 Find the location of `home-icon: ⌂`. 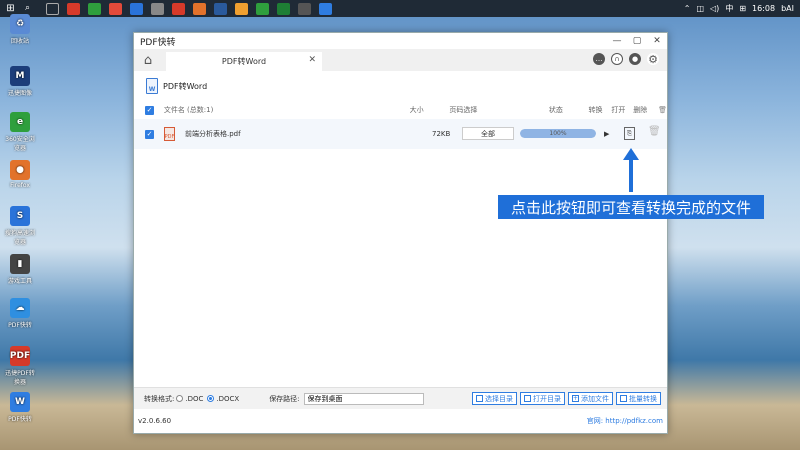

home-icon: ⌂ is located at coordinates (148, 60).